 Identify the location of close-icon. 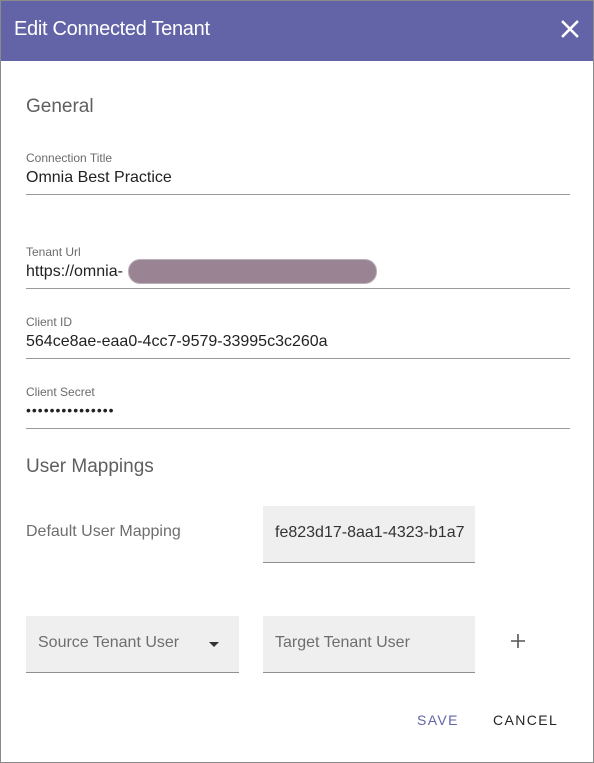
(570, 29).